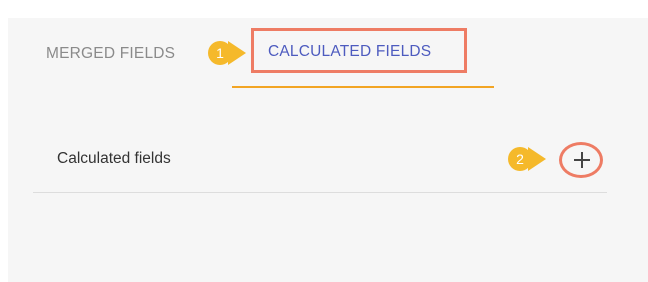  What do you see at coordinates (363, 87) in the screenshot?
I see `active-tab-indicator` at bounding box center [363, 87].